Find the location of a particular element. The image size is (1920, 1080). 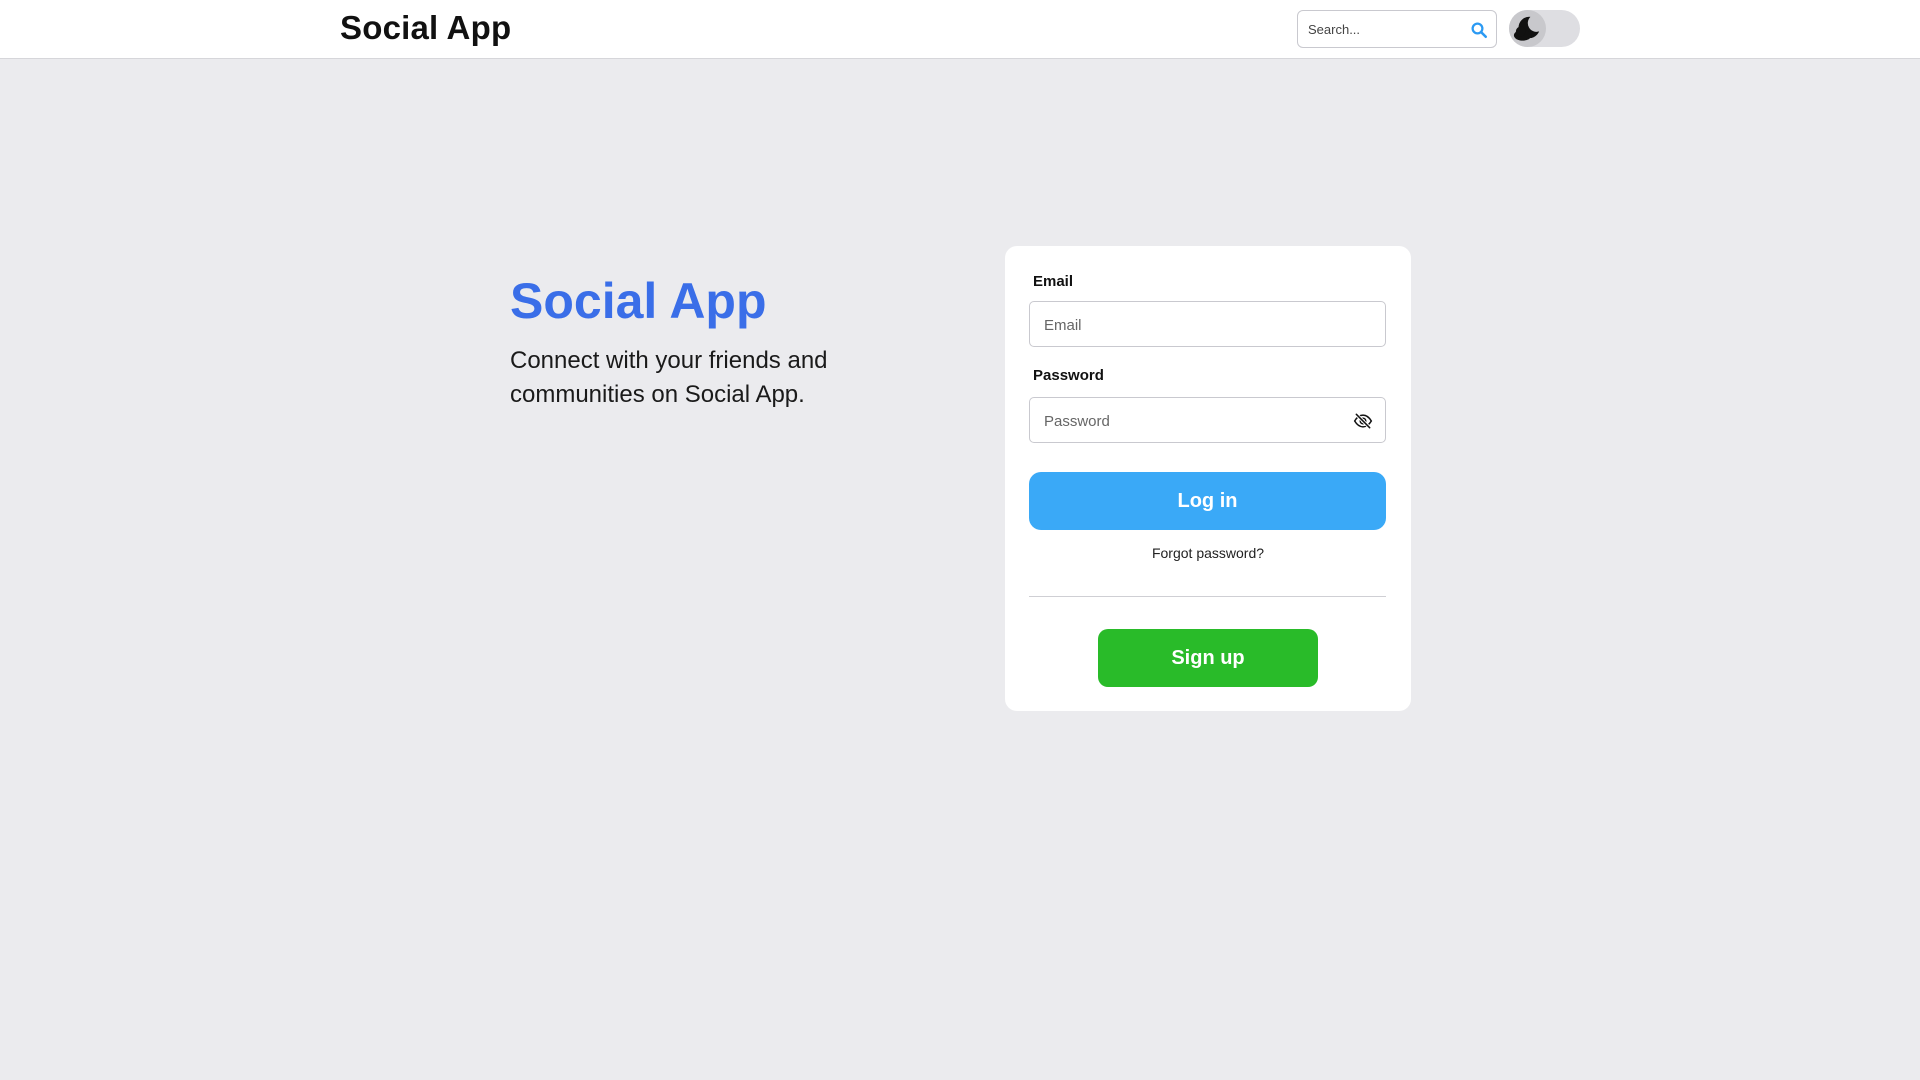

email-field is located at coordinates (1194, 325).